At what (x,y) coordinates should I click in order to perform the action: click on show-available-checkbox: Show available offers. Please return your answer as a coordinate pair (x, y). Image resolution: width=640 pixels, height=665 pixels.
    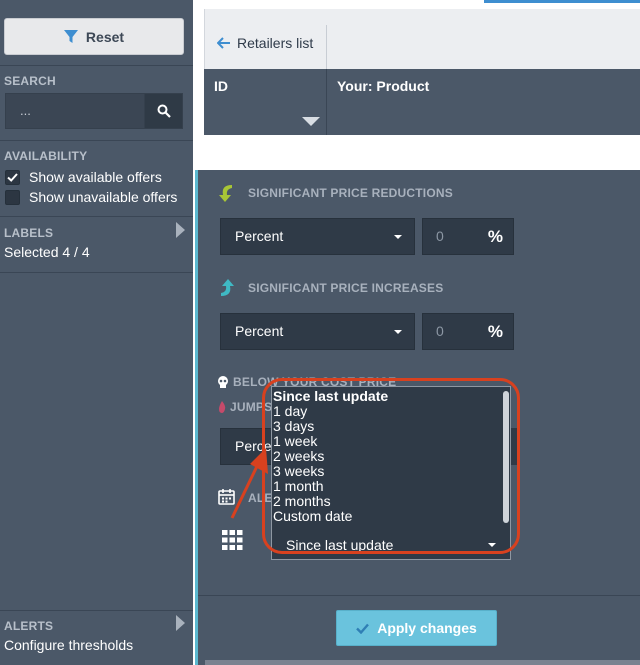
    Looking at the image, I should click on (83, 177).